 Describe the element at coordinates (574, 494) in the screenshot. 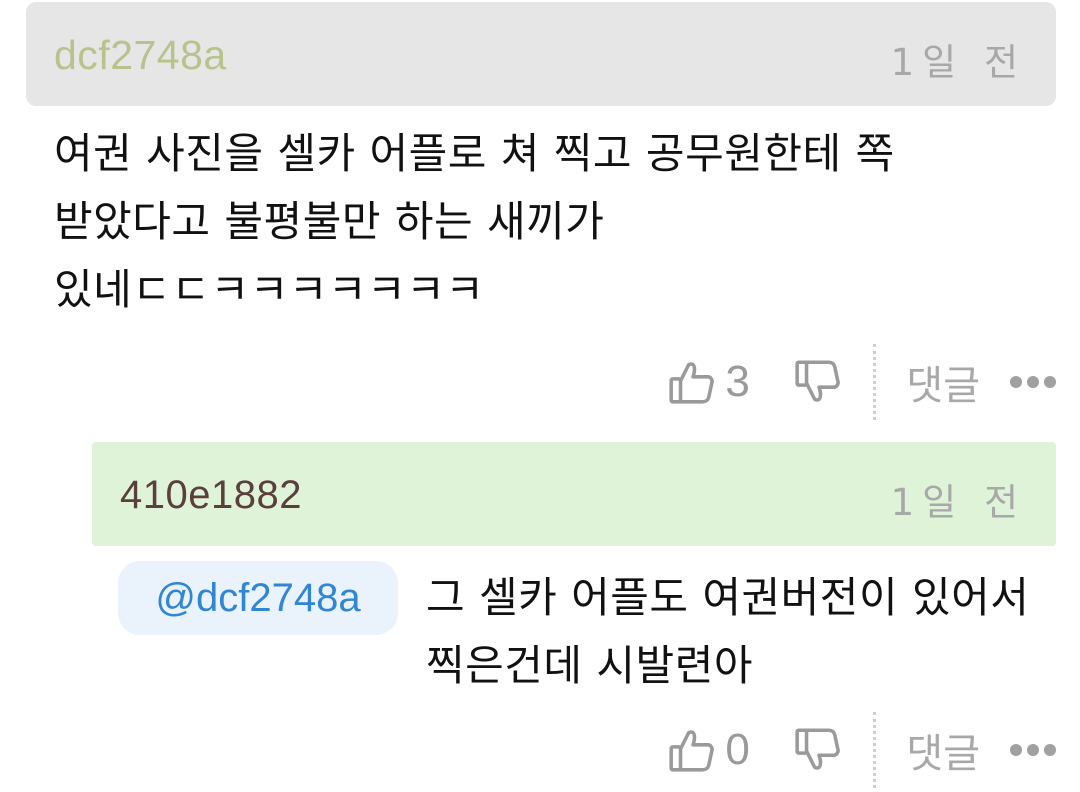

I see `reply-header: 410e1882 1일 전` at that location.